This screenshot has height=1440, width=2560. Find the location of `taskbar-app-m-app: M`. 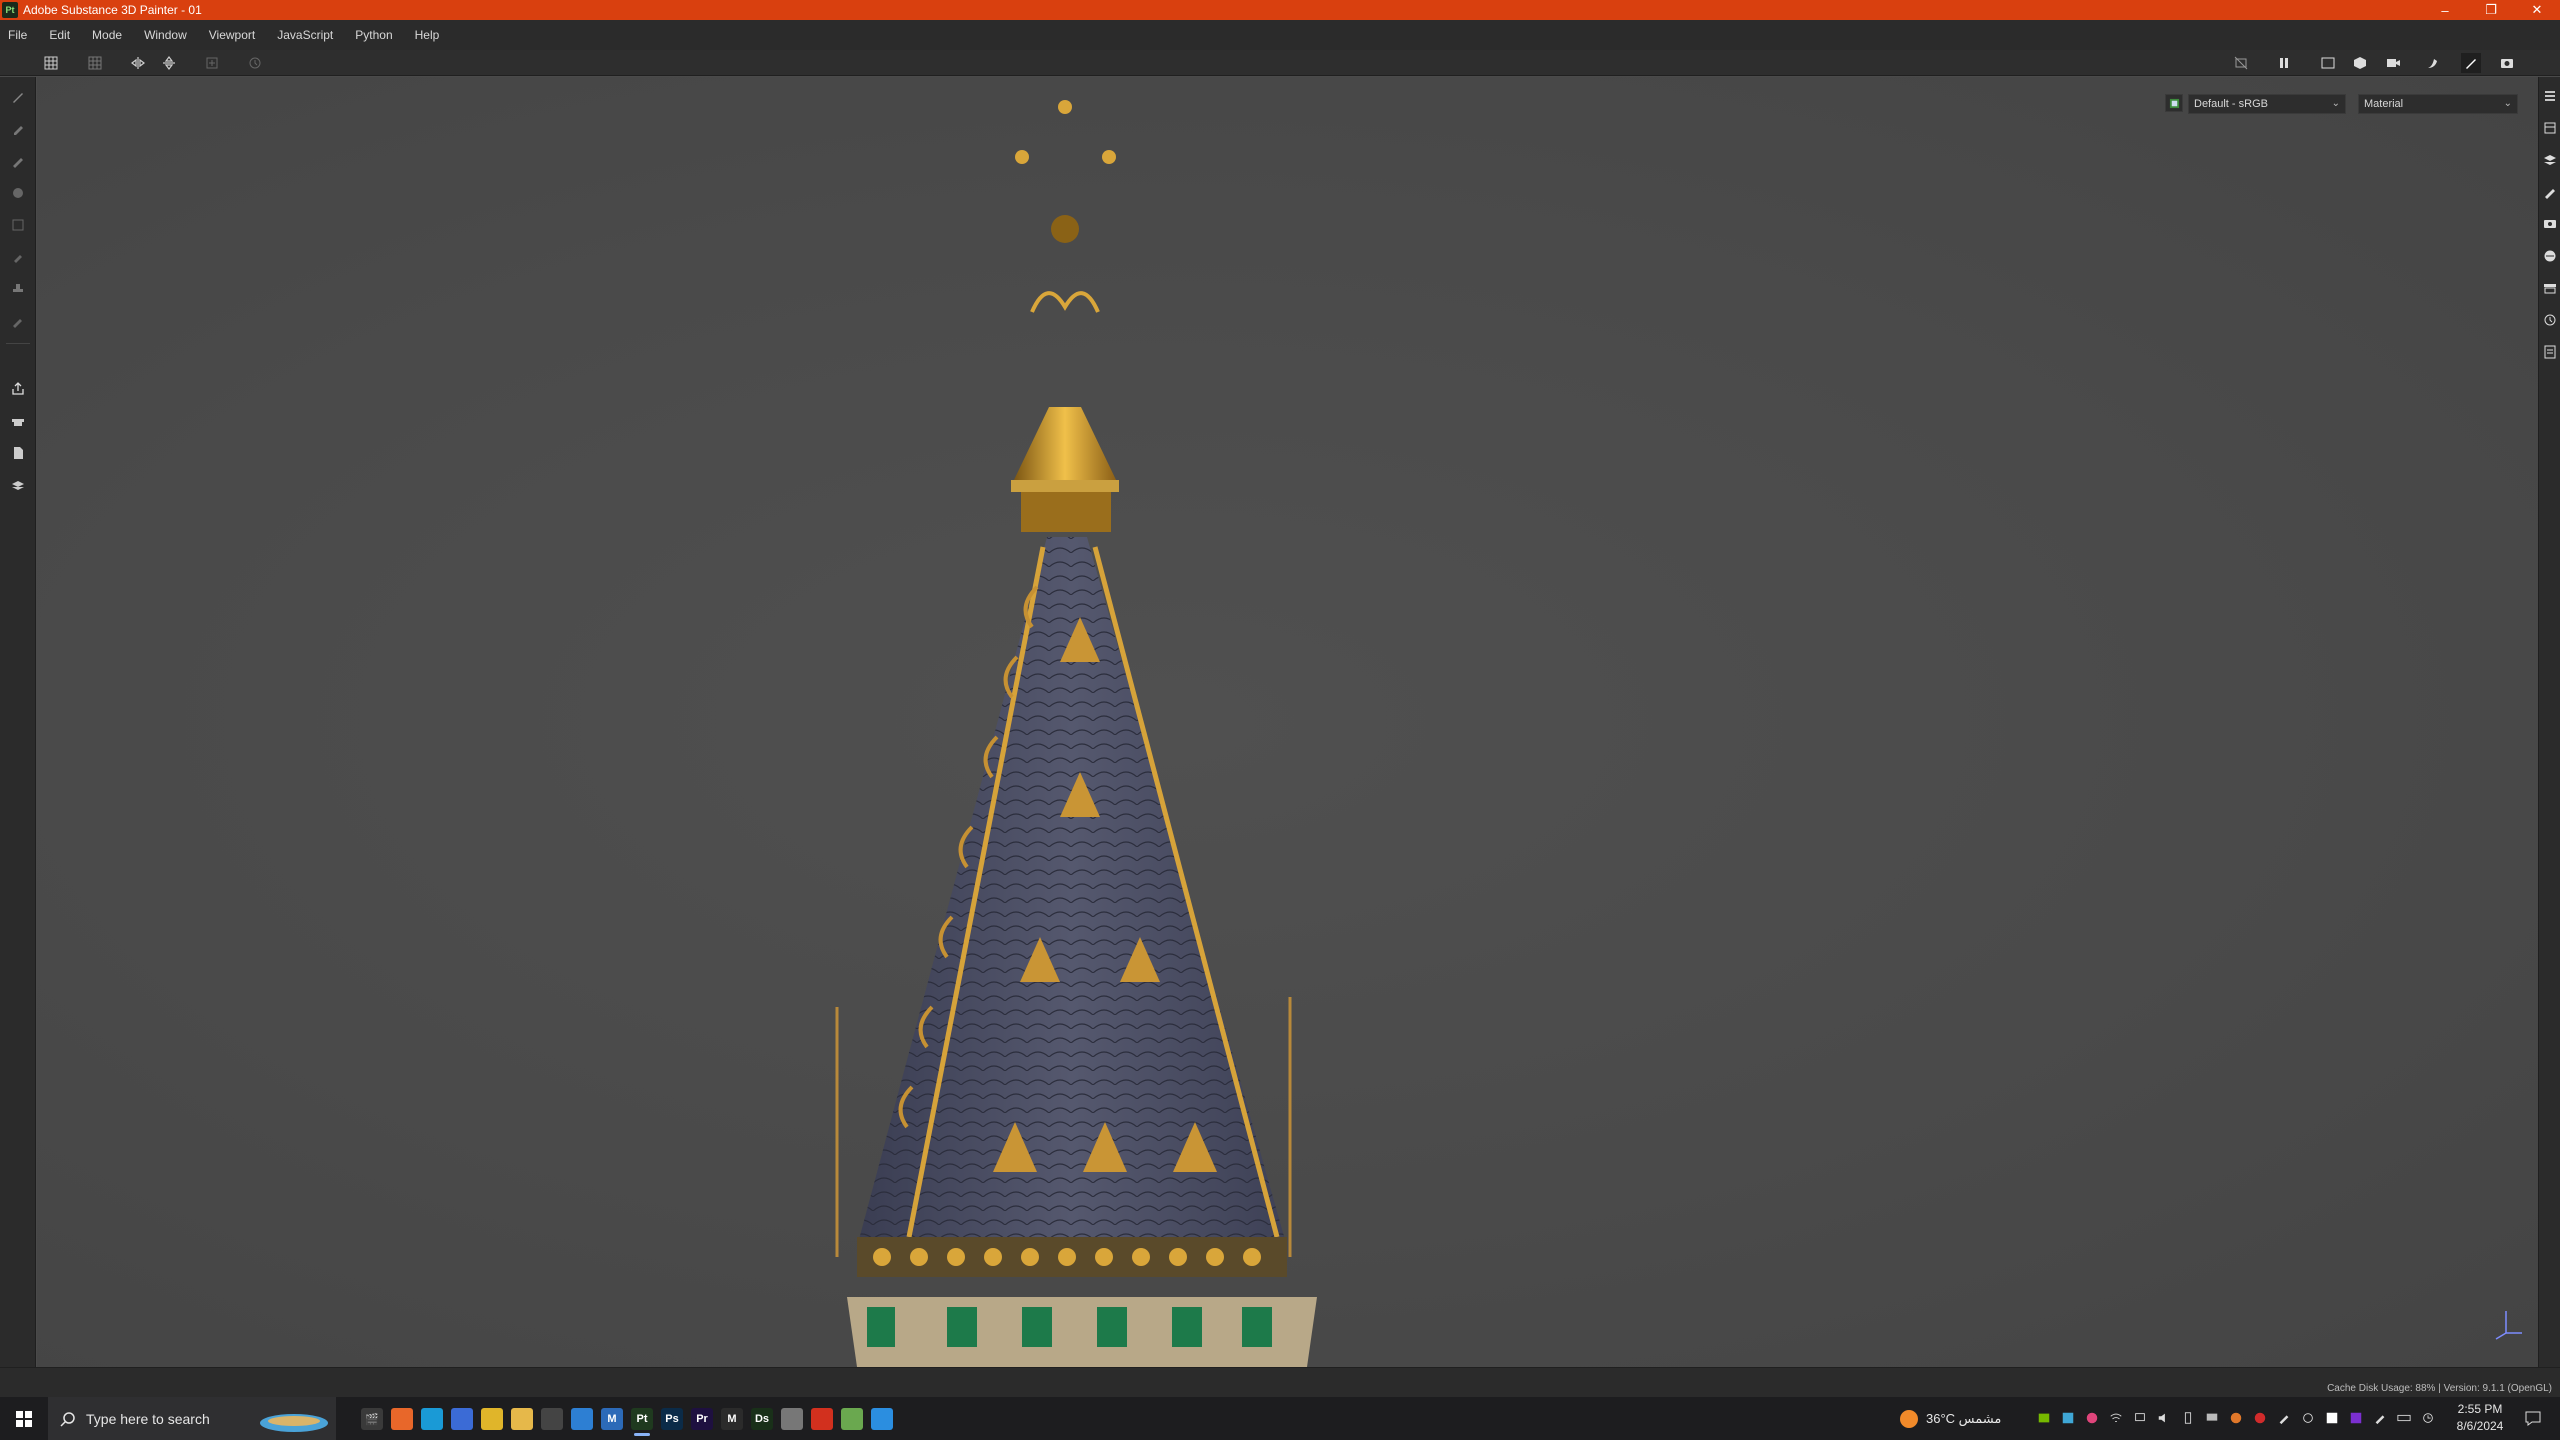

taskbar-app-m-app: M is located at coordinates (612, 1419).